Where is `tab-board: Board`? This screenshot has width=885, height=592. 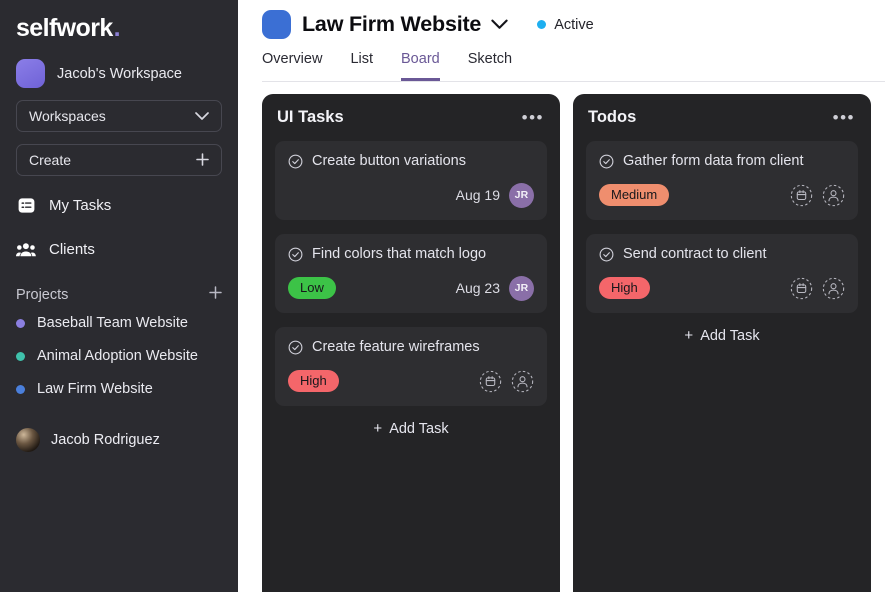
tab-board: Board is located at coordinates (420, 66).